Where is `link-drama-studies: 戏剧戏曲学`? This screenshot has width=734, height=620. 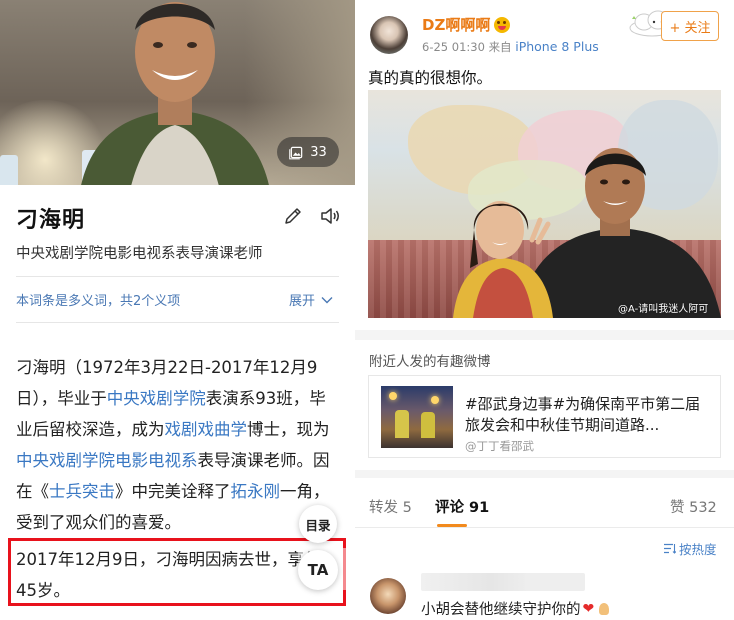
link-drama-studies: 戏剧戏曲学 is located at coordinates (206, 429).